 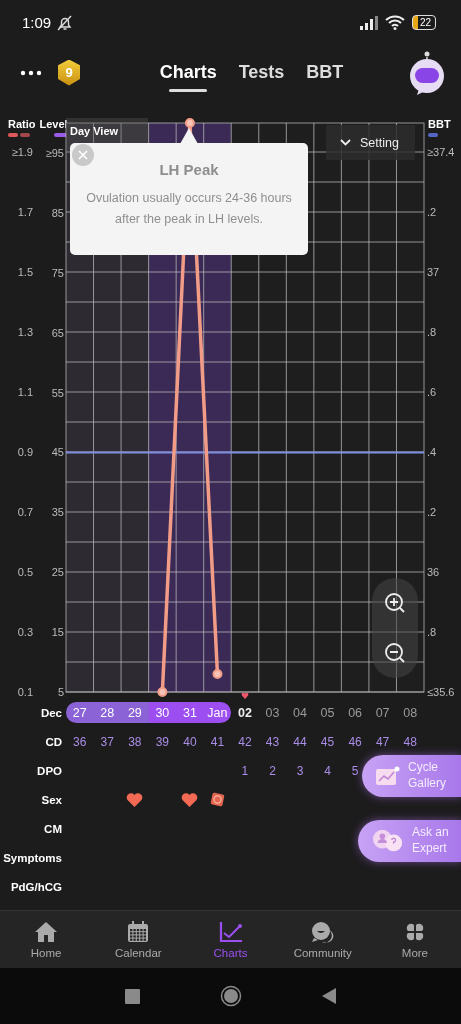 What do you see at coordinates (355, 771) in the screenshot?
I see `dpo-value: 5` at bounding box center [355, 771].